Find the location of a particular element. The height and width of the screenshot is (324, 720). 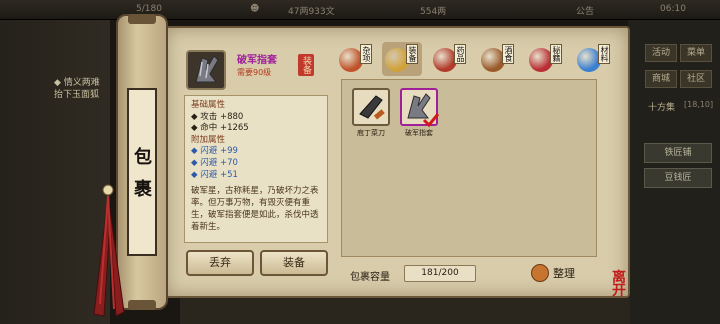

tab-misc-label: 杂项 is located at coordinates (366, 54).